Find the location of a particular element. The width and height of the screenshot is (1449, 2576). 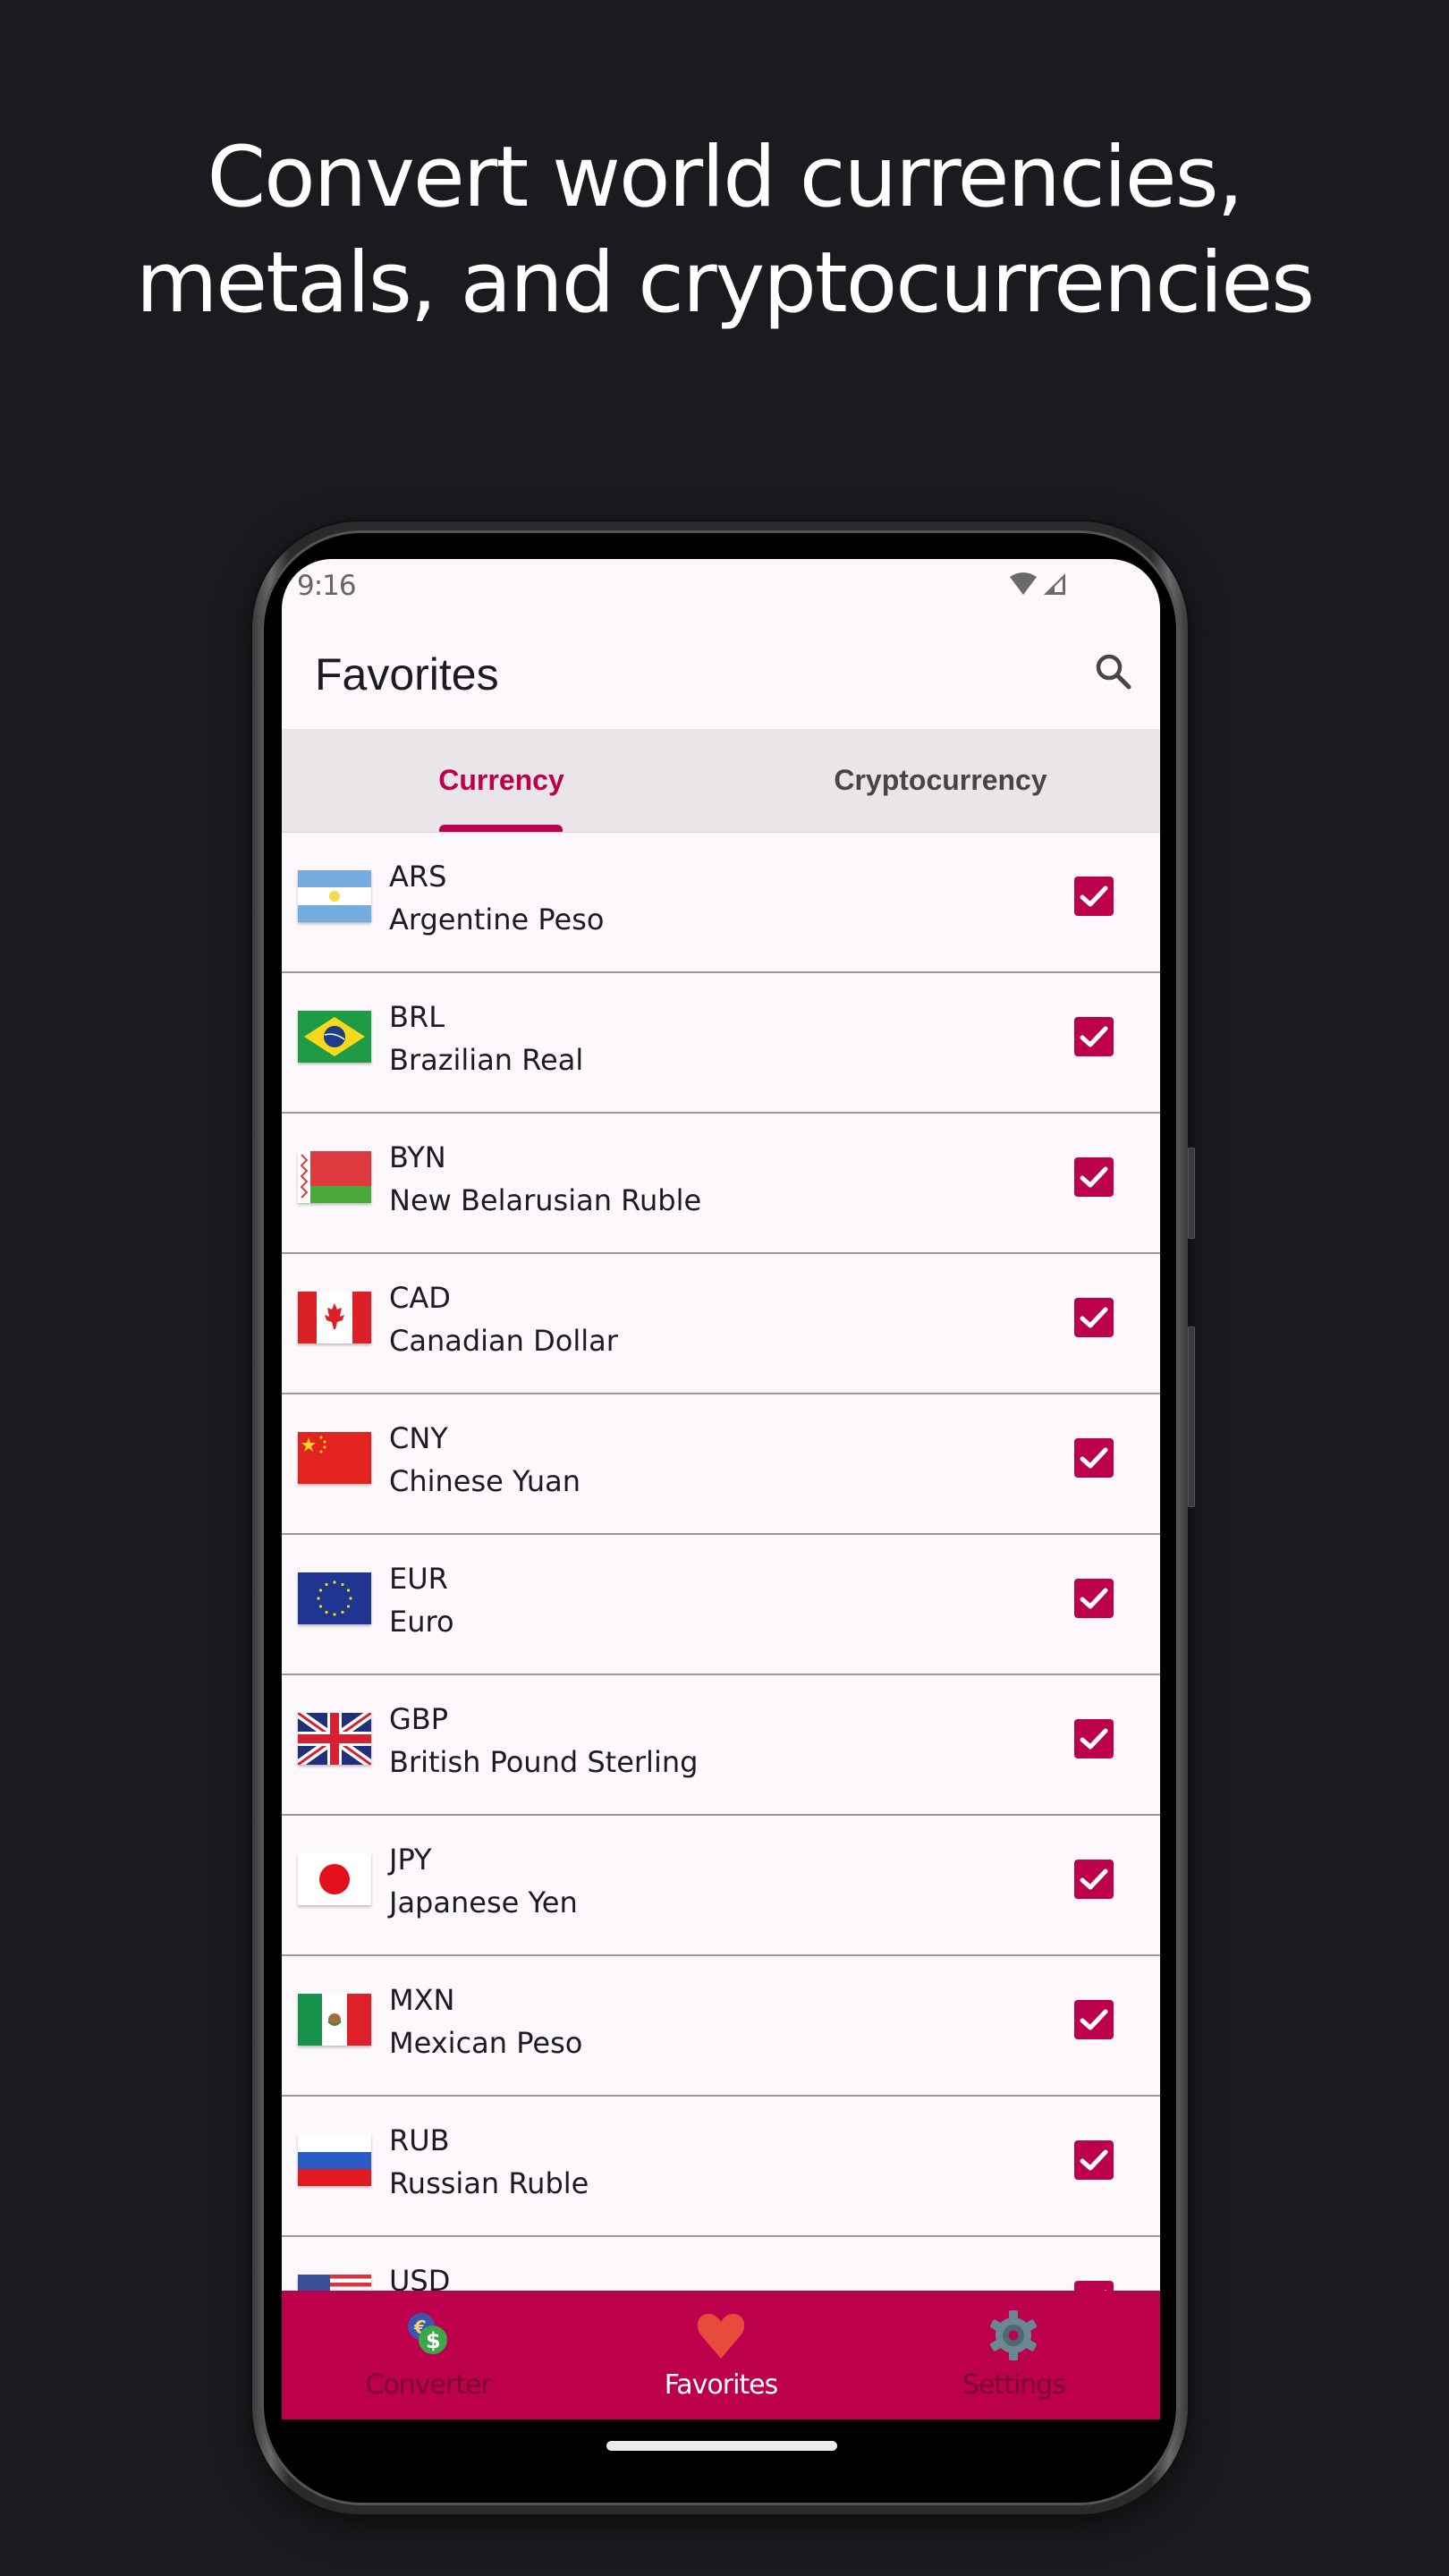

heart-icon is located at coordinates (721, 2336).